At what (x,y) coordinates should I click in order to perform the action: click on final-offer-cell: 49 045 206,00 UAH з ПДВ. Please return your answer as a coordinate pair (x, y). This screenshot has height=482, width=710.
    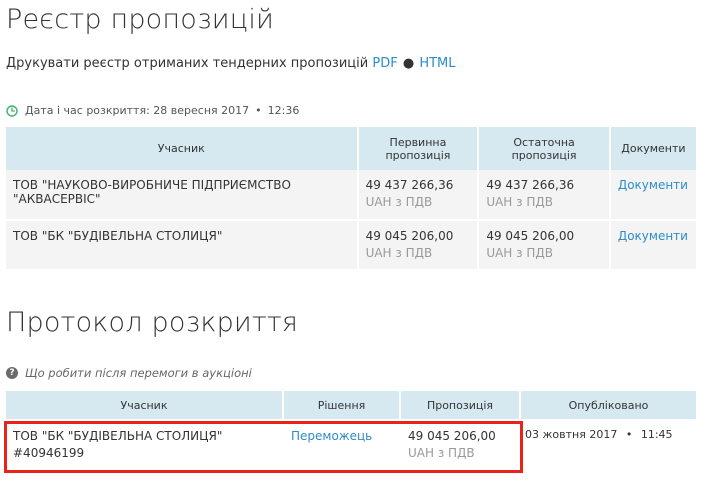
    Looking at the image, I should click on (544, 244).